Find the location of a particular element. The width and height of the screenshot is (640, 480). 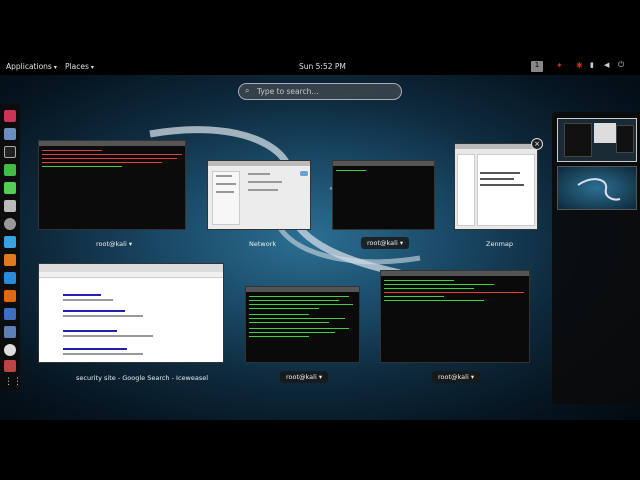

tools-icon is located at coordinates (10, 206).